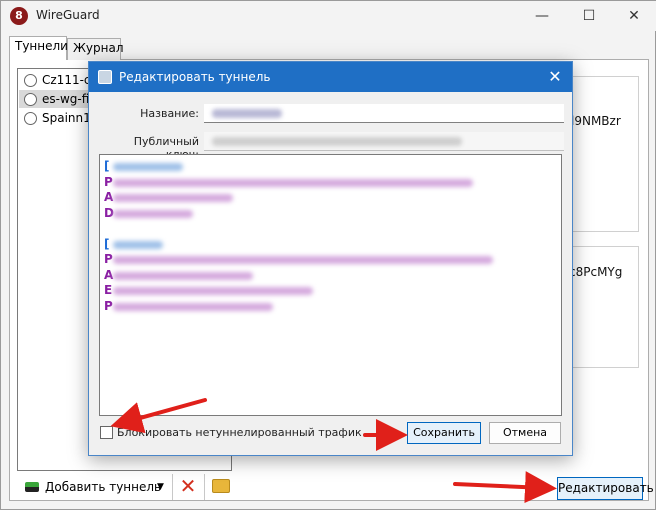 The image size is (656, 510). What do you see at coordinates (384, 113) in the screenshot?
I see `tunnel-name-input` at bounding box center [384, 113].